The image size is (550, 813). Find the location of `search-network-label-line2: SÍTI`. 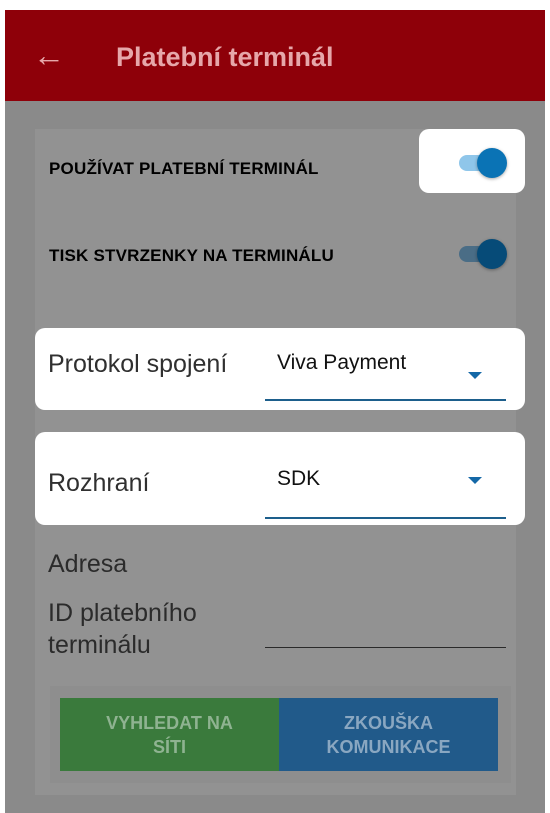

search-network-label-line2: SÍTI is located at coordinates (169, 746).